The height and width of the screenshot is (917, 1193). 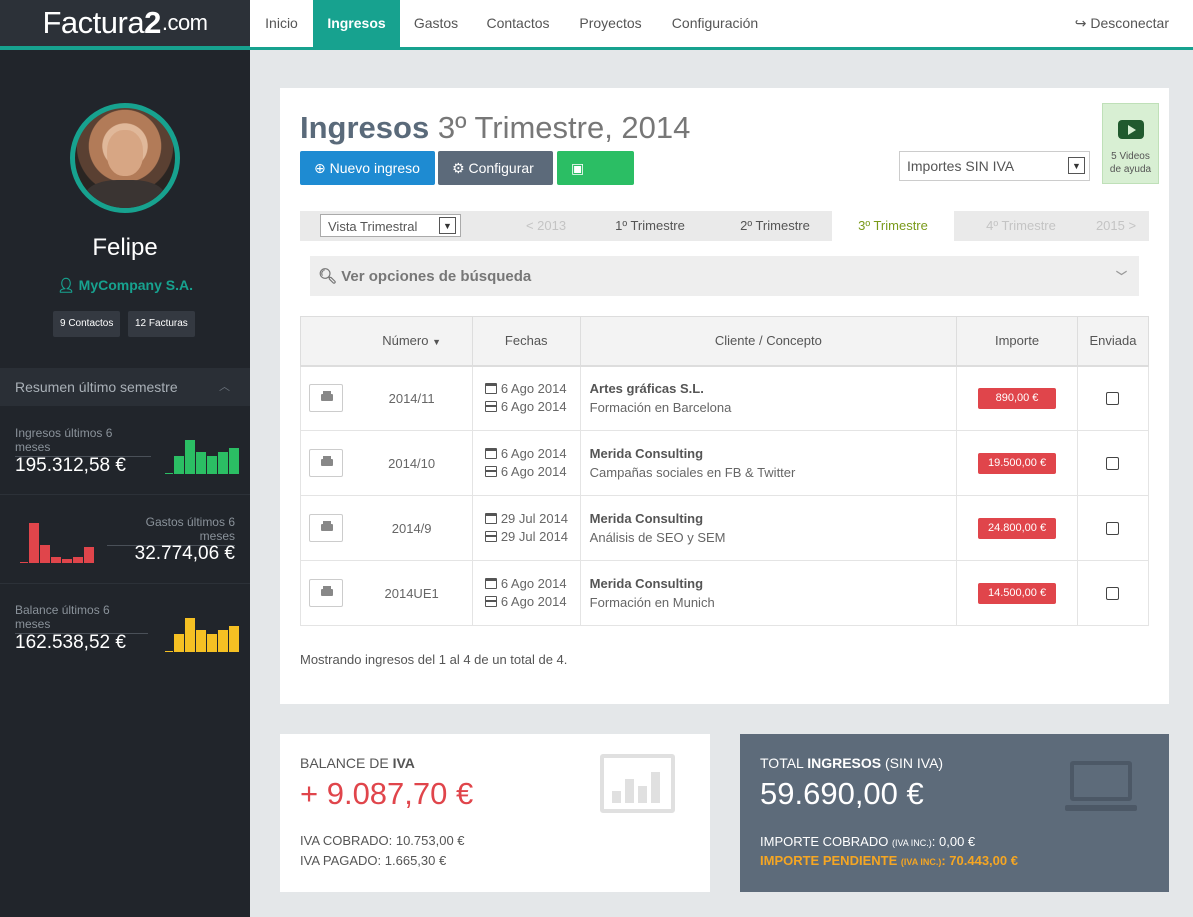 I want to click on nav-proyectos: Proyectos, so click(x=610, y=24).